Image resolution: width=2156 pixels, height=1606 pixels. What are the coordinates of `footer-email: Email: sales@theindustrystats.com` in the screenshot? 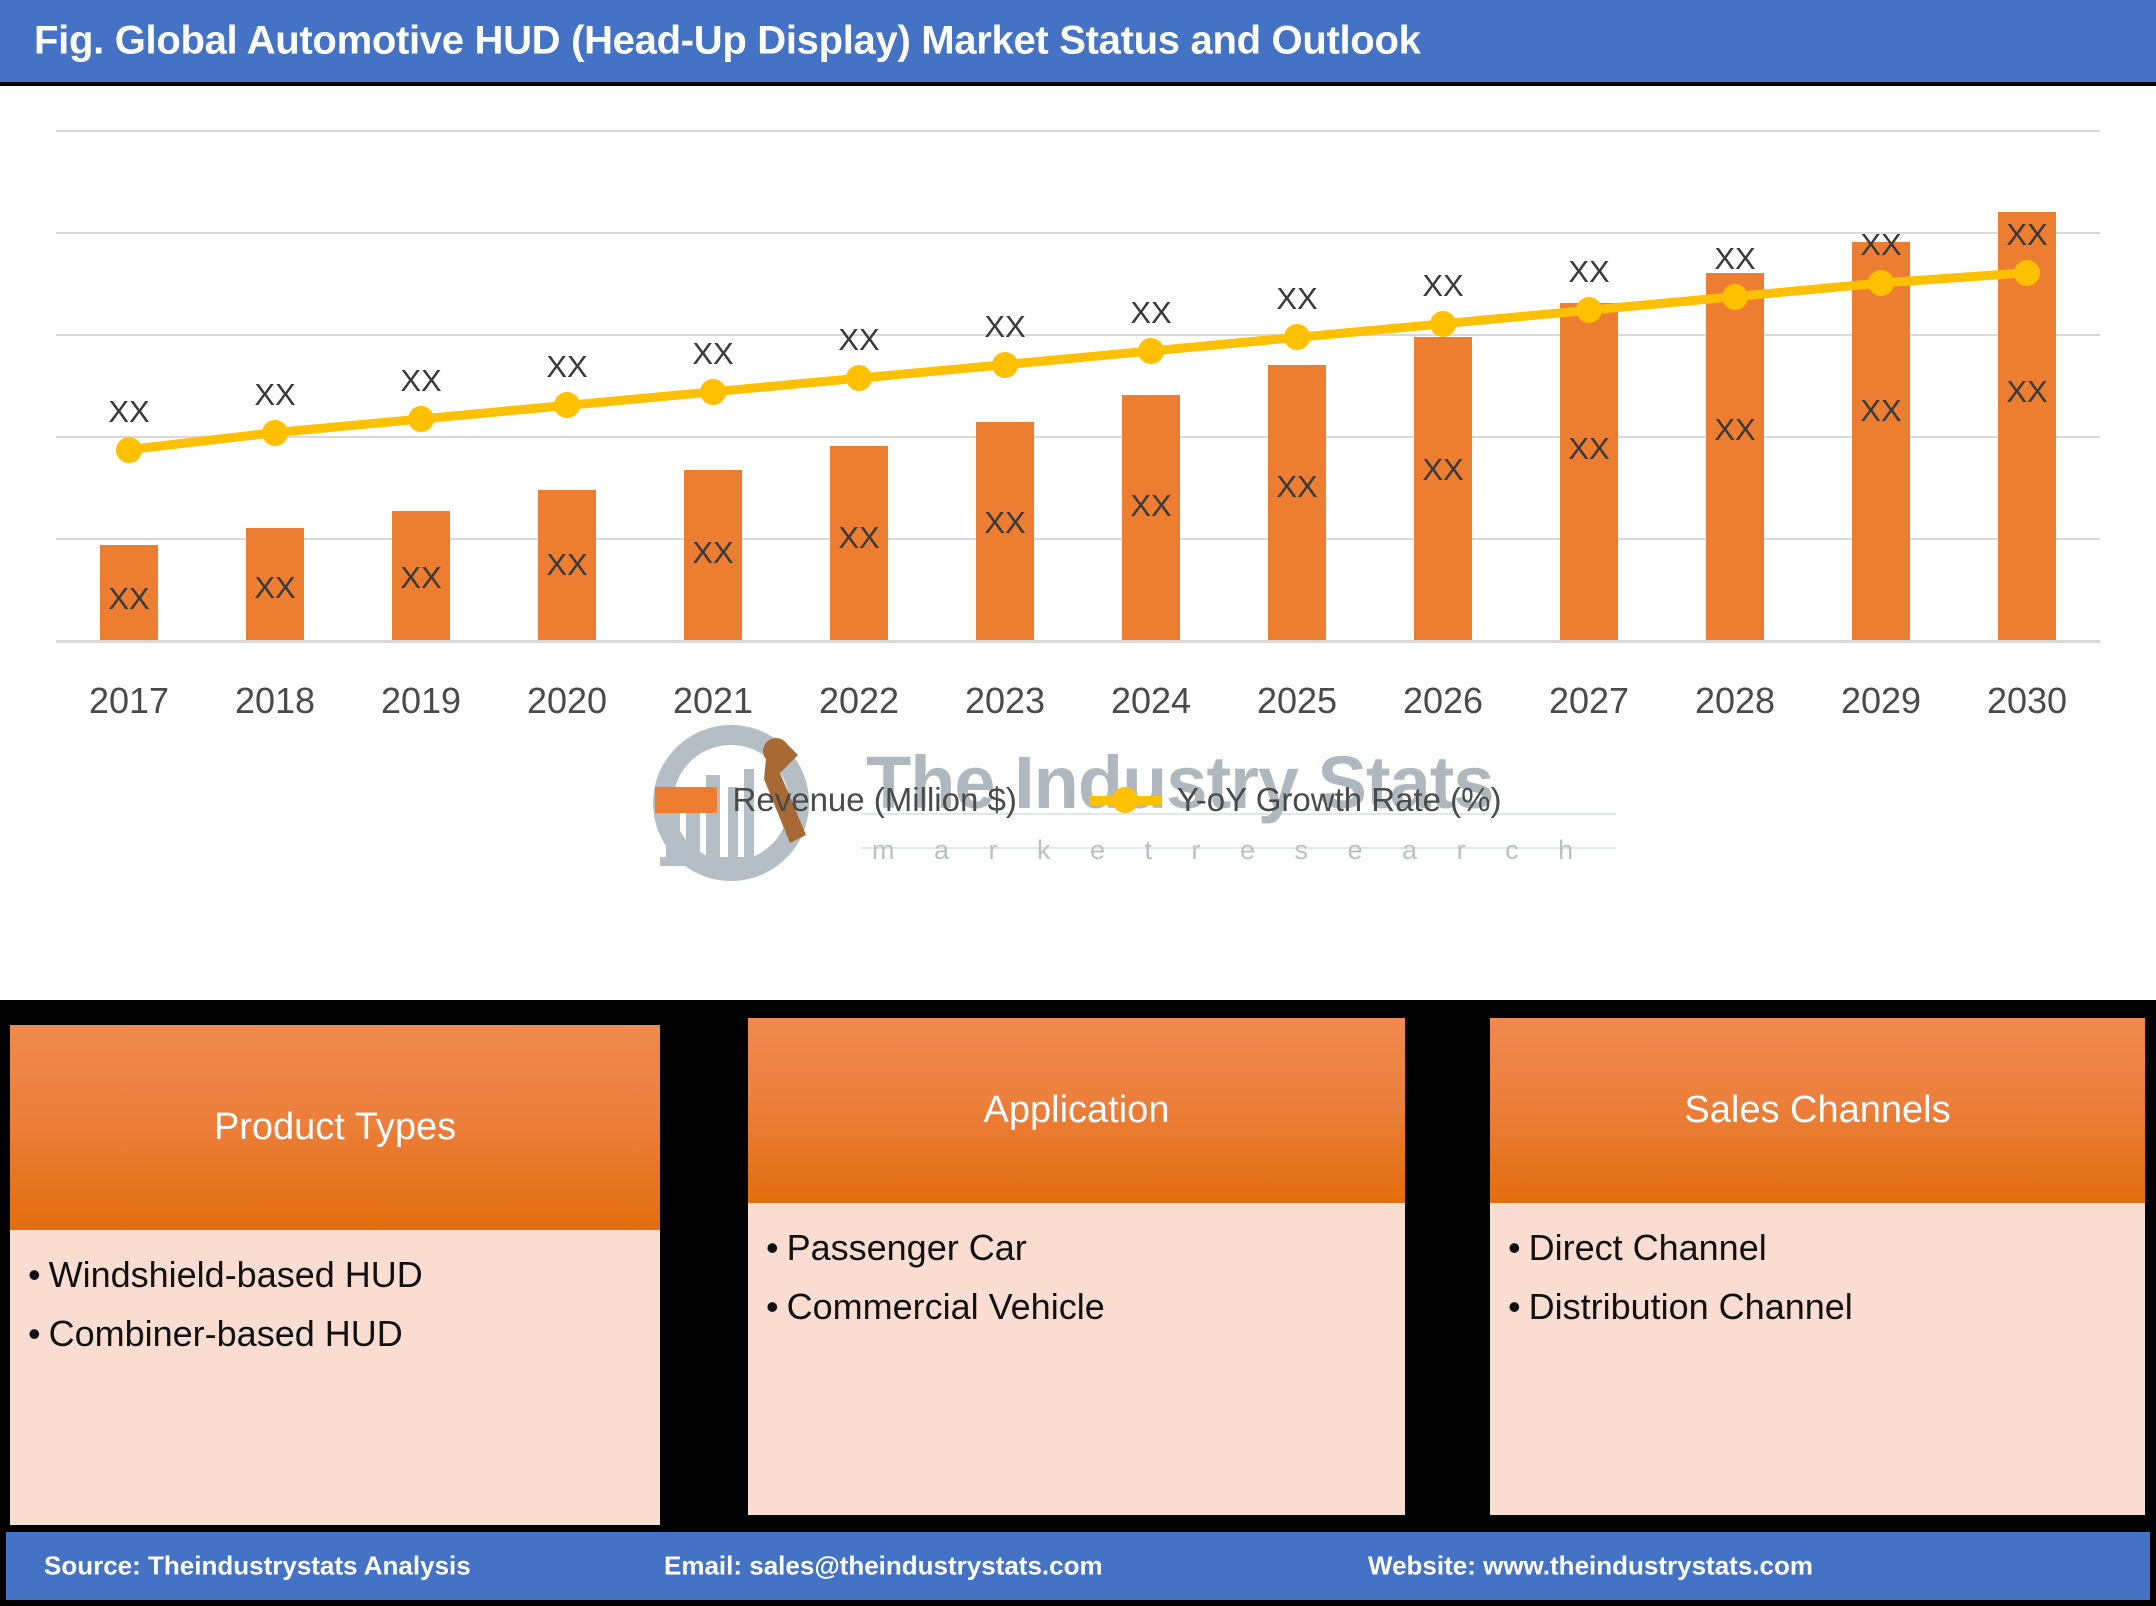 It's located at (883, 1566).